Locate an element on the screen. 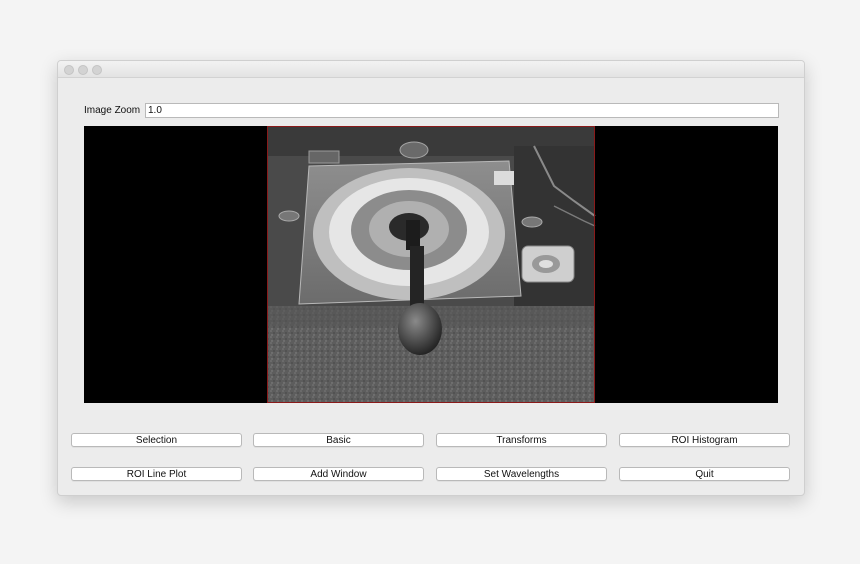  minimize-window-button is located at coordinates (83, 70).